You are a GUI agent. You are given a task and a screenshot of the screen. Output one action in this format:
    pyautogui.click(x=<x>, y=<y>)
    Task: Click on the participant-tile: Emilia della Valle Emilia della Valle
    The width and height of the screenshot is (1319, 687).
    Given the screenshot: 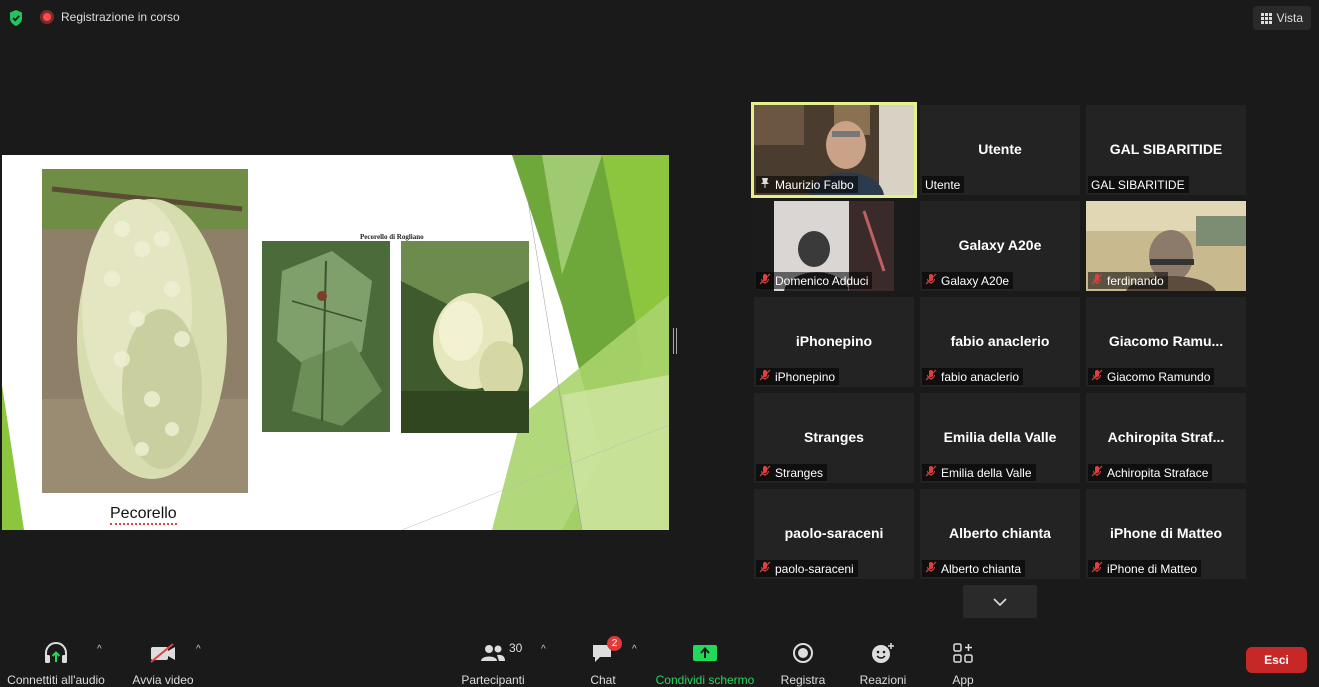 What is the action you would take?
    pyautogui.click(x=1000, y=438)
    